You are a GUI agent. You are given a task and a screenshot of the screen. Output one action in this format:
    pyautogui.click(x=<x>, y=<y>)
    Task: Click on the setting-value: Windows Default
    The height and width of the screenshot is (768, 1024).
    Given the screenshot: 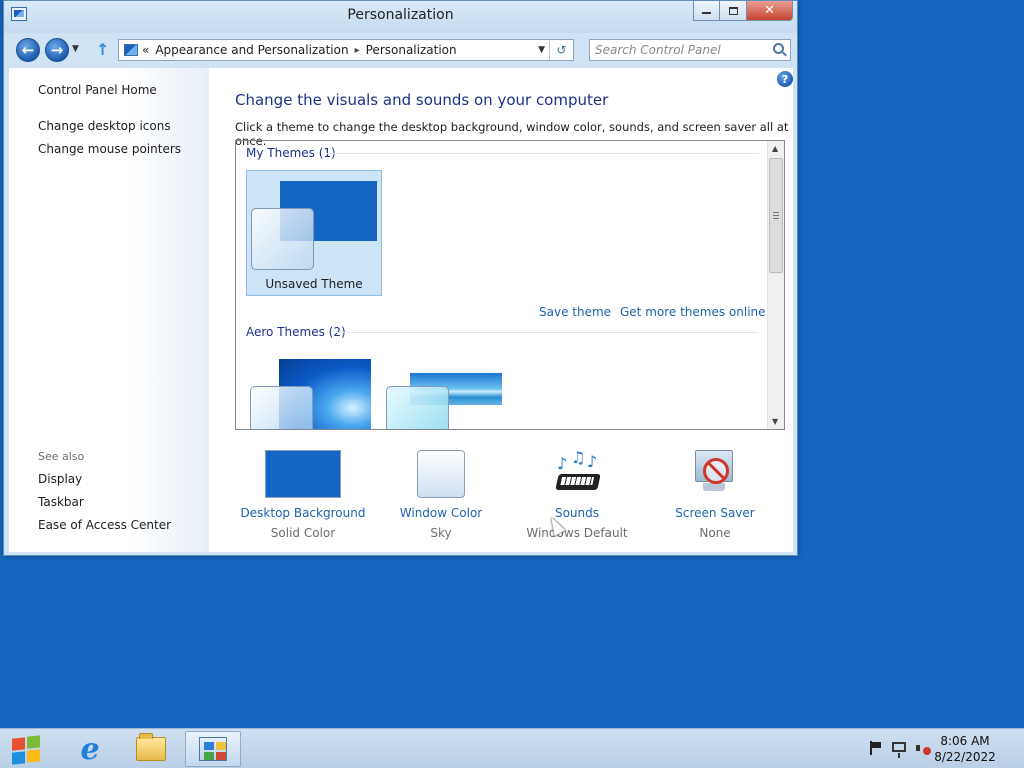 What is the action you would take?
    pyautogui.click(x=577, y=533)
    